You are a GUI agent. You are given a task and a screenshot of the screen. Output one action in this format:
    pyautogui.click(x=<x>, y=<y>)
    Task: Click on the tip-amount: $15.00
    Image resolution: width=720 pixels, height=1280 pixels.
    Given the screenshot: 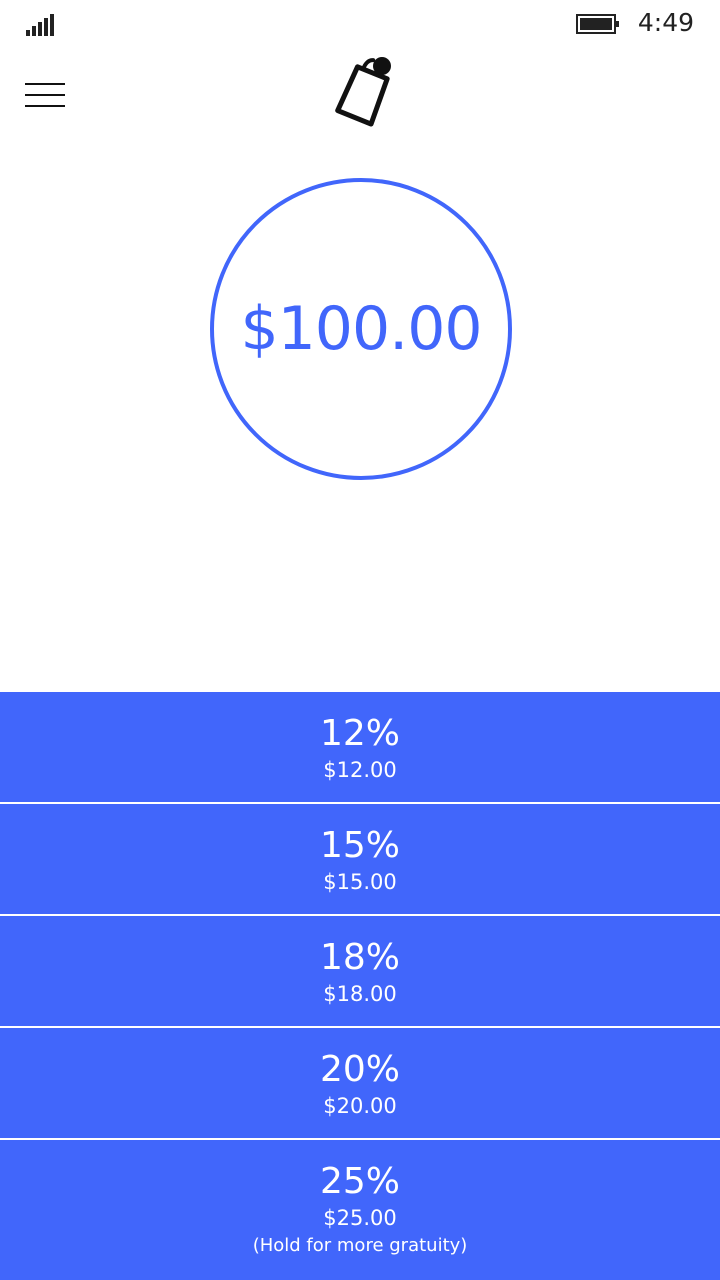 What is the action you would take?
    pyautogui.click(x=360, y=882)
    